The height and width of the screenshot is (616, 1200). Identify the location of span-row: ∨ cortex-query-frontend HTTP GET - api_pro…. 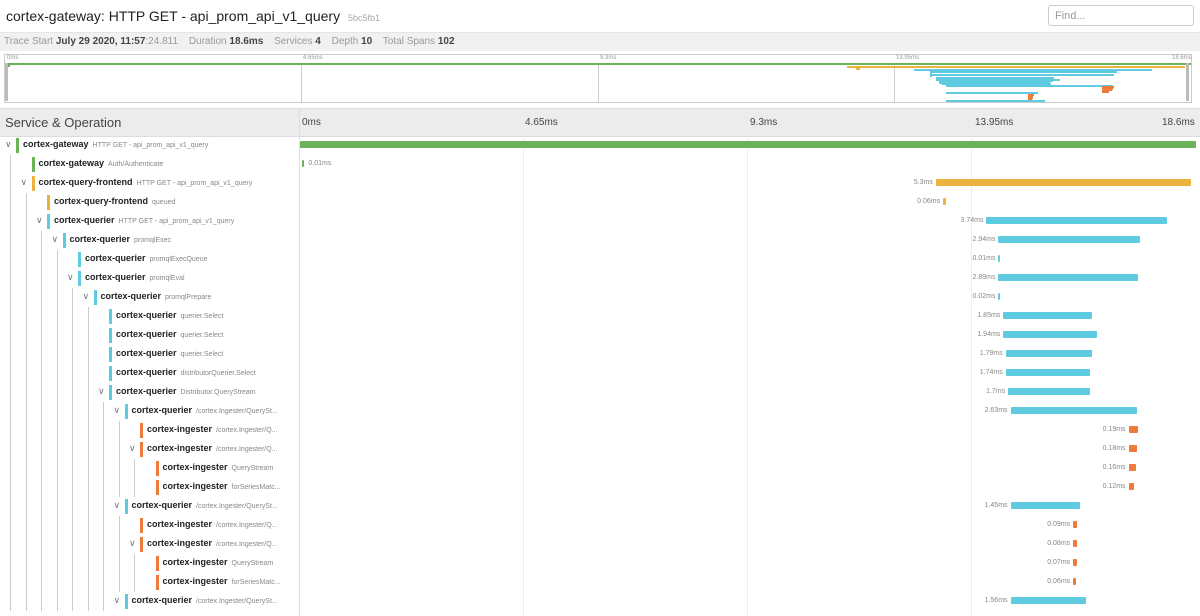
(600, 183).